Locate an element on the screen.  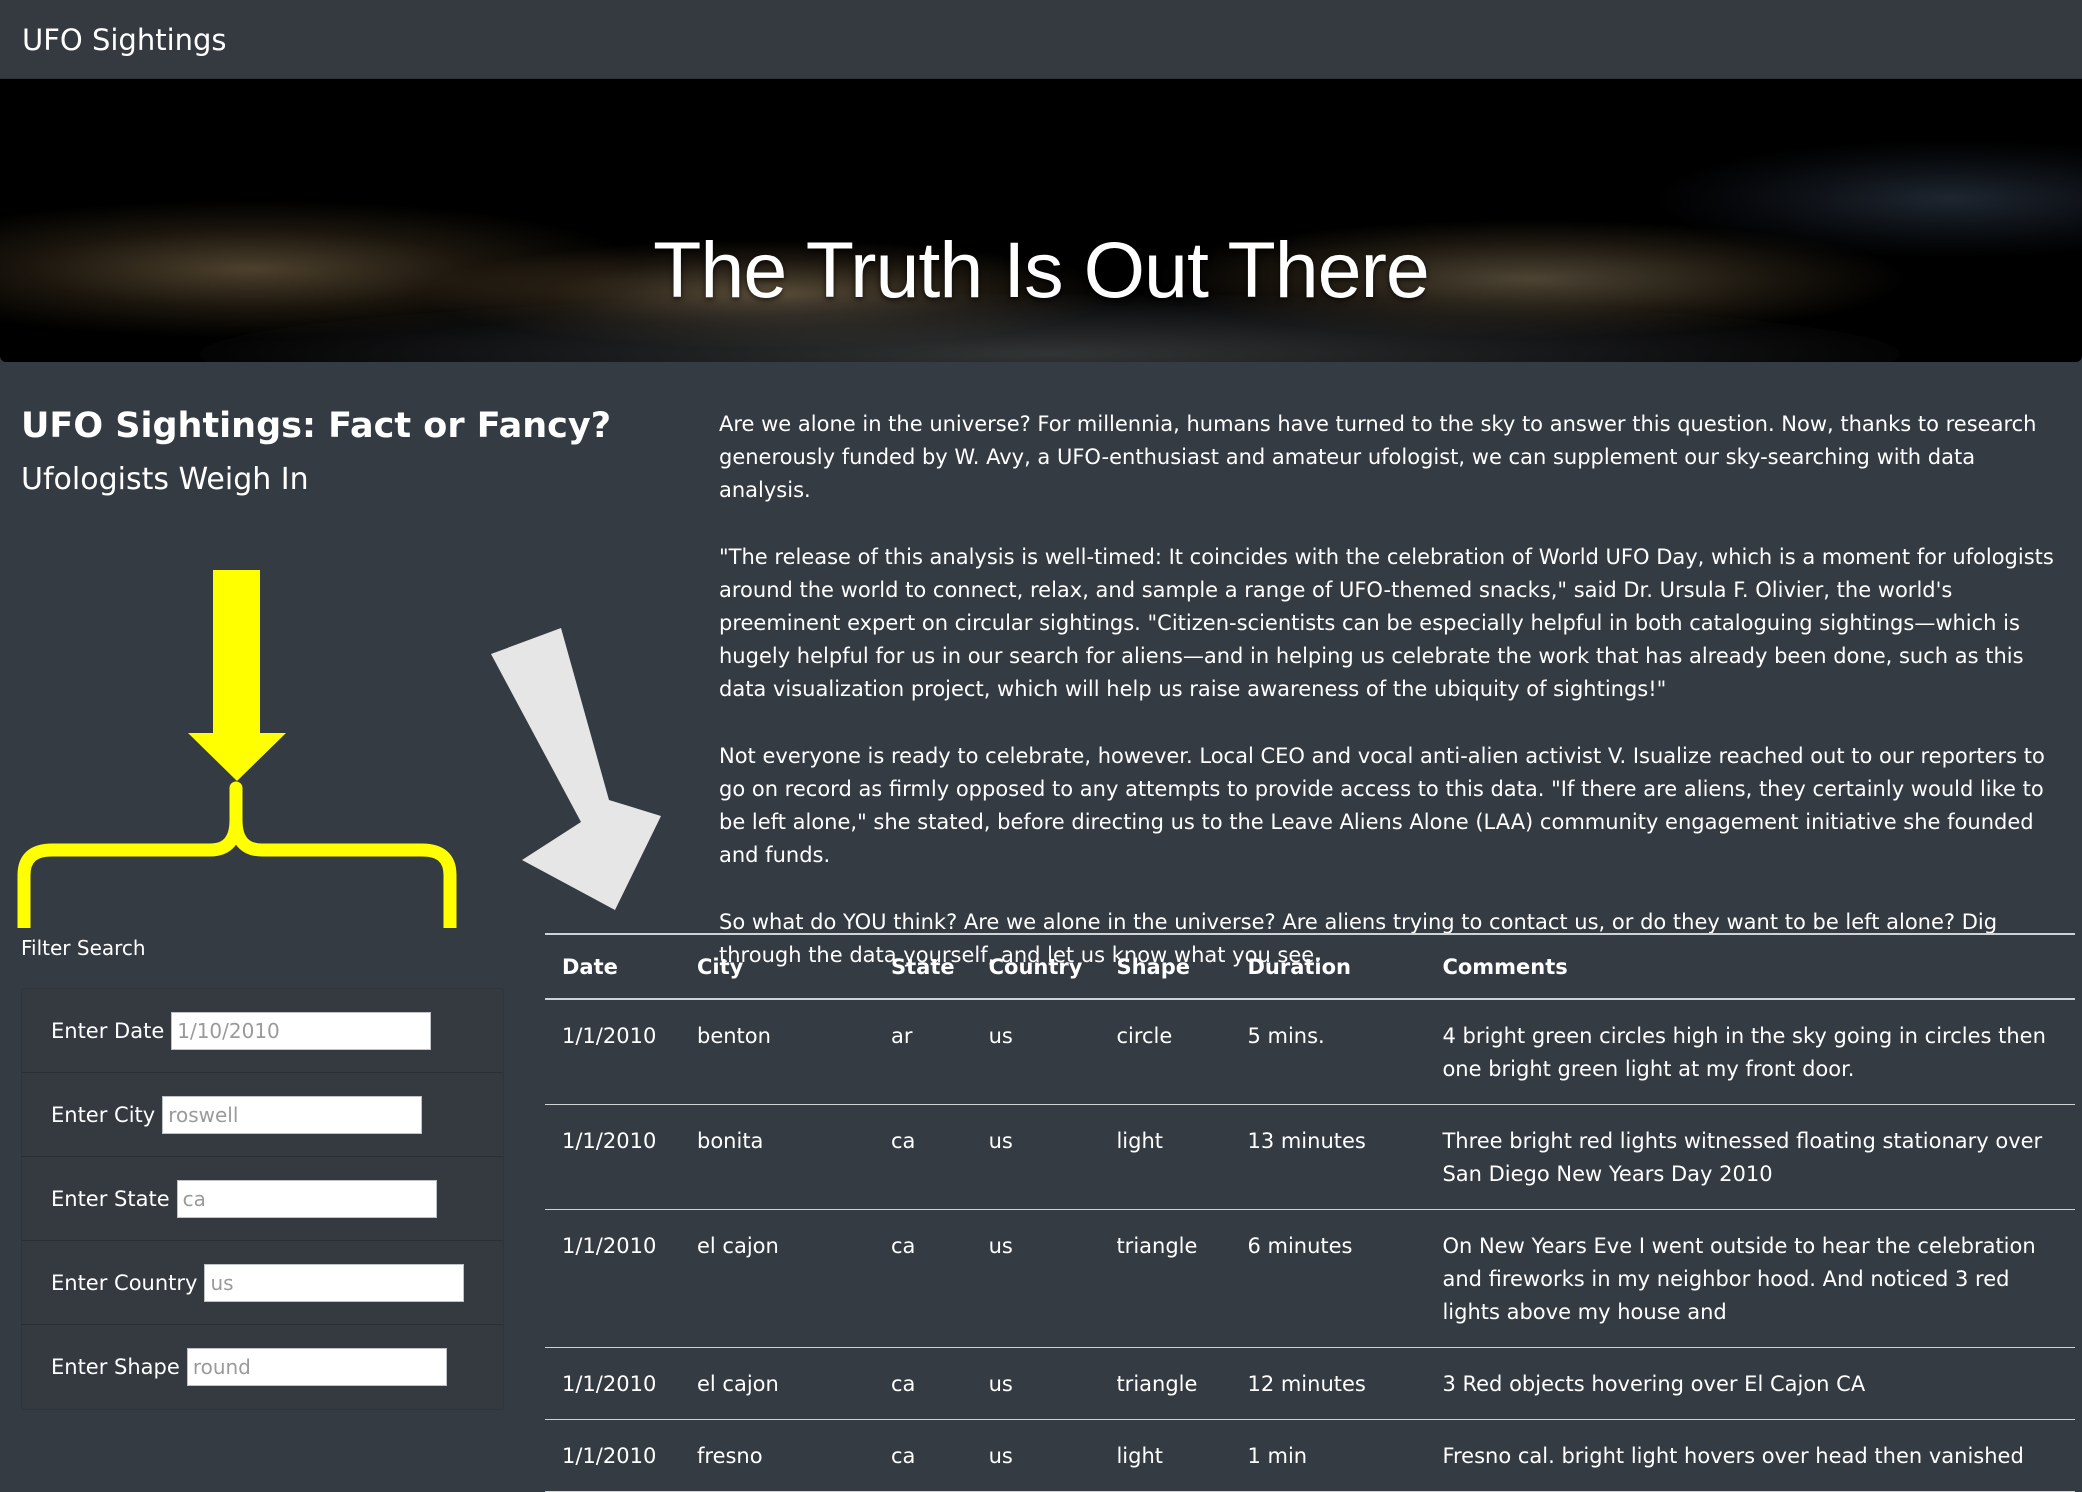
column-header-country: Country is located at coordinates (1035, 966).